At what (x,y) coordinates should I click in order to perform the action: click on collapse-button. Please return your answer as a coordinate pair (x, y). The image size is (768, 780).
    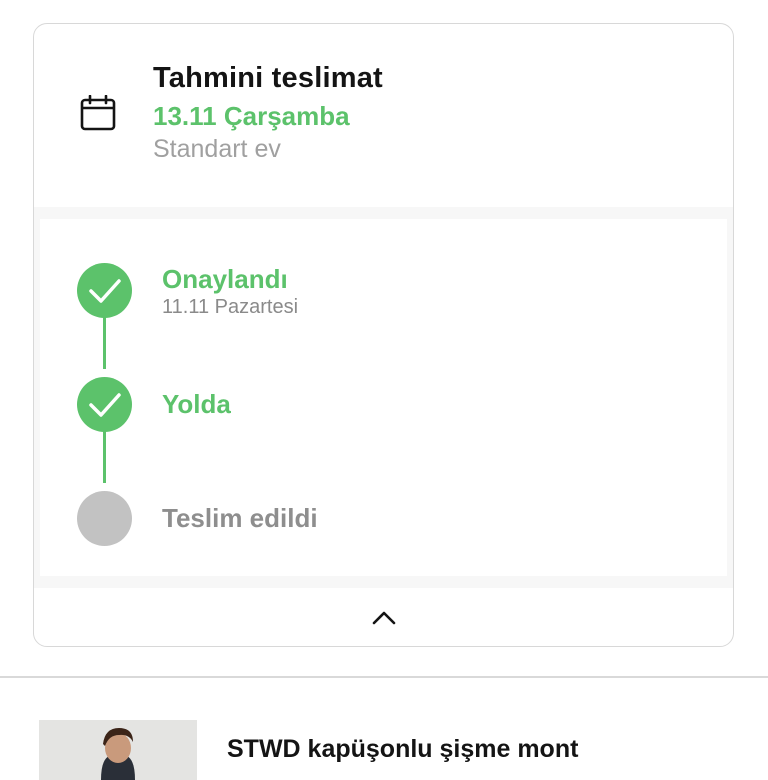
    Looking at the image, I should click on (383, 617).